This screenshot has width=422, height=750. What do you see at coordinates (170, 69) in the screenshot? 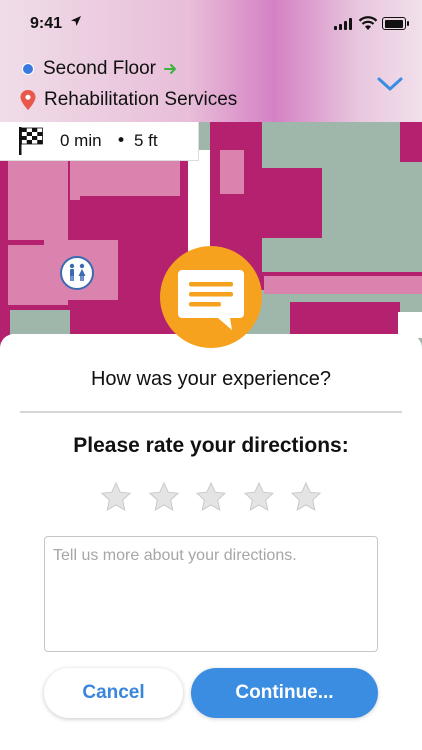
I see `green-arrow-icon` at bounding box center [170, 69].